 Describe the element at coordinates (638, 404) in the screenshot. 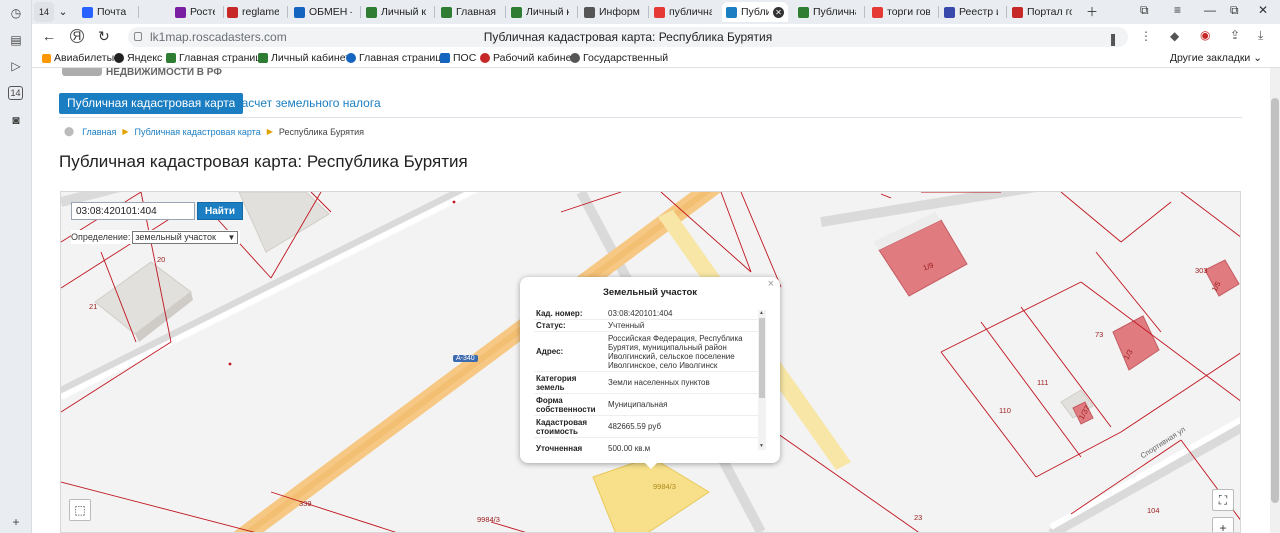

I see `row-value: Муниципальная` at that location.